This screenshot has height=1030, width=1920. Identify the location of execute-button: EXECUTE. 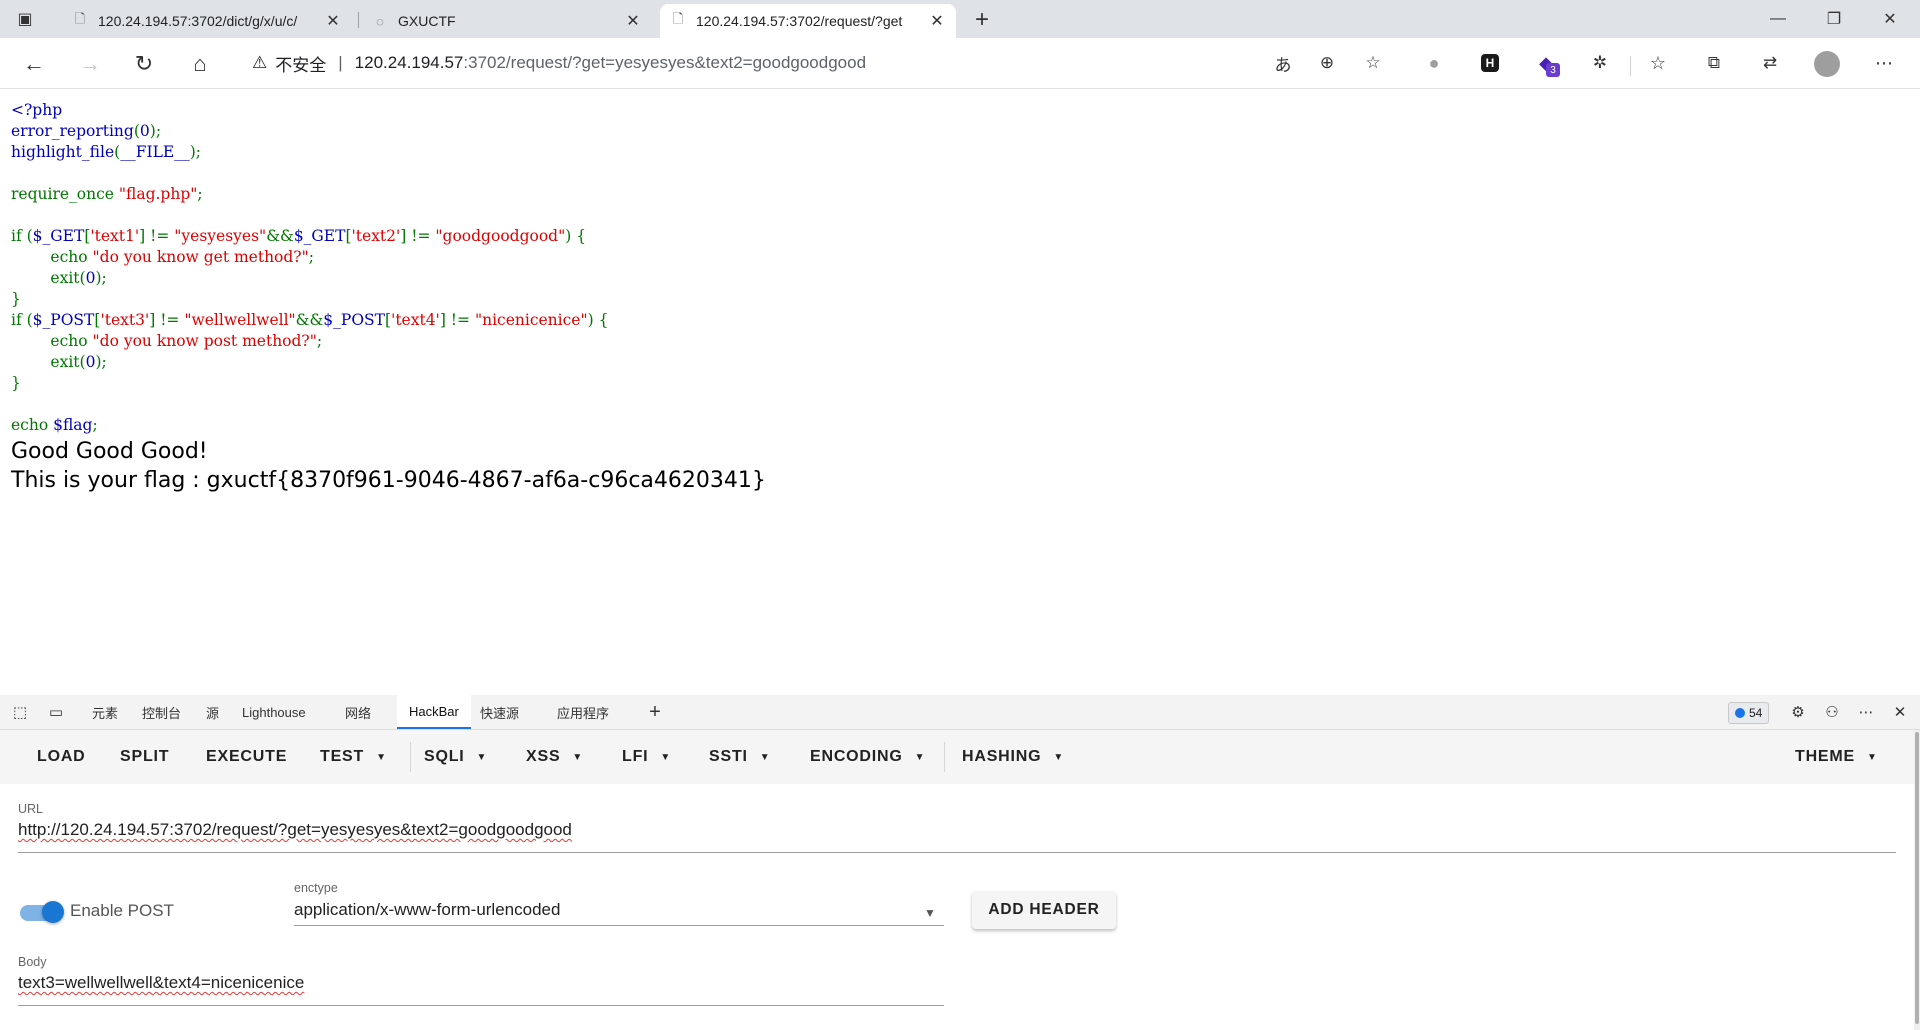
(246, 757).